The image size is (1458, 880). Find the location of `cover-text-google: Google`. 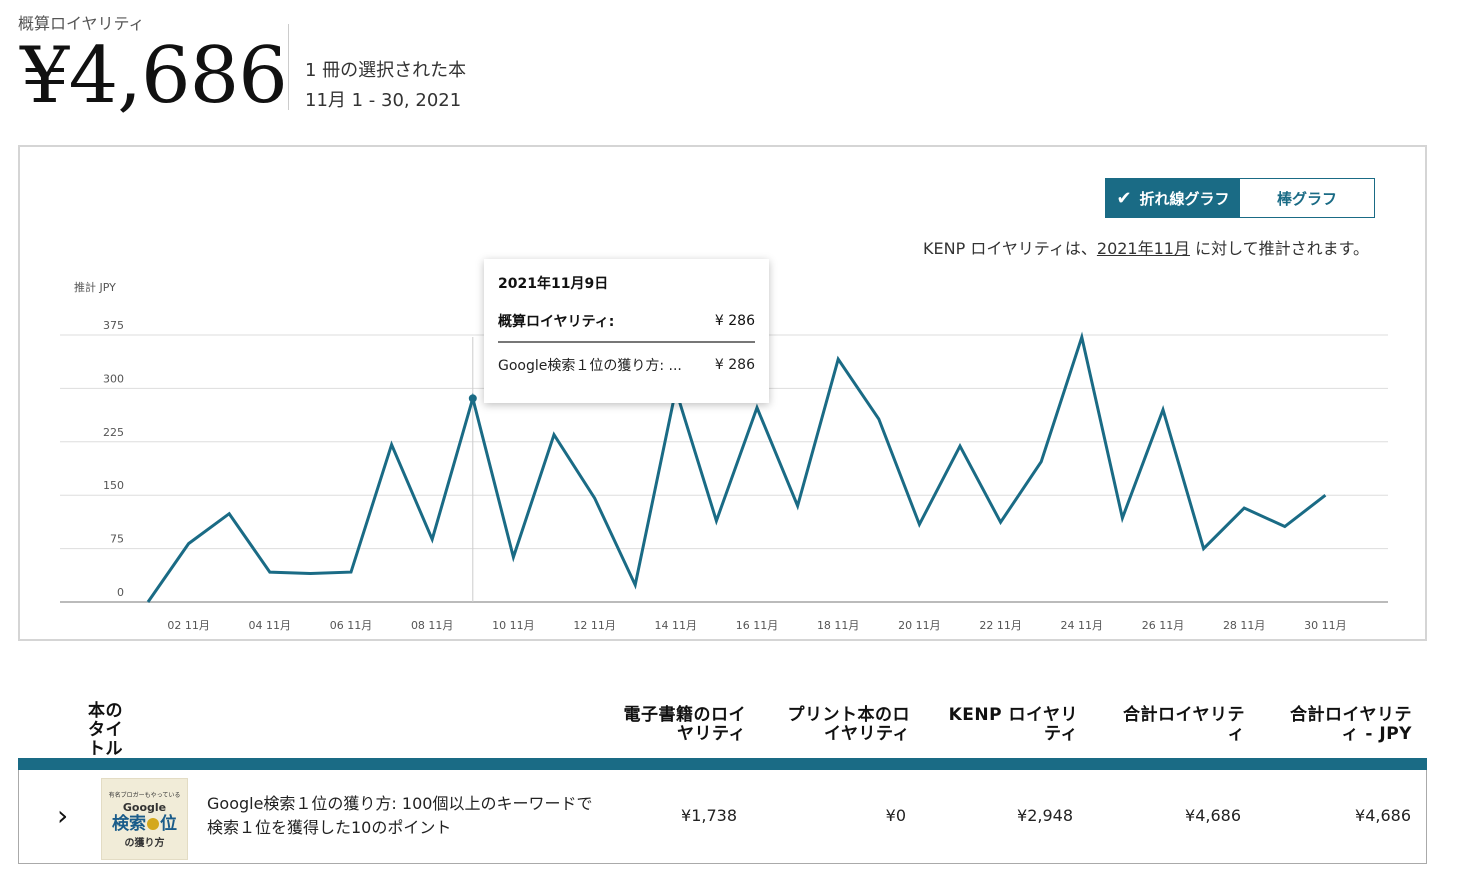

cover-text-google: Google is located at coordinates (144, 807).